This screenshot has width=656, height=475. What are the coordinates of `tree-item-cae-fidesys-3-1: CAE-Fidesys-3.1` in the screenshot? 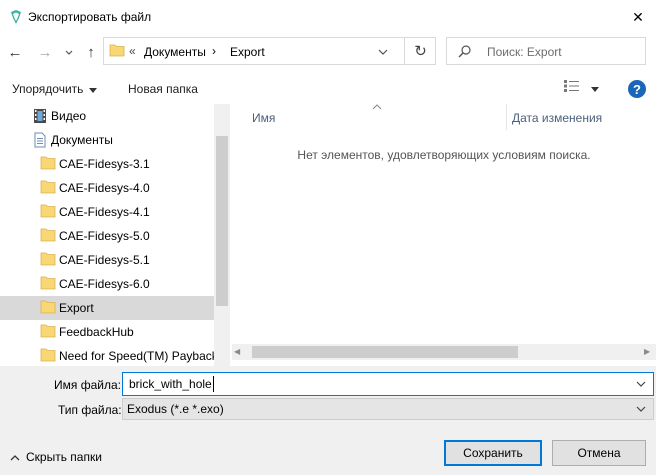 It's located at (107, 164).